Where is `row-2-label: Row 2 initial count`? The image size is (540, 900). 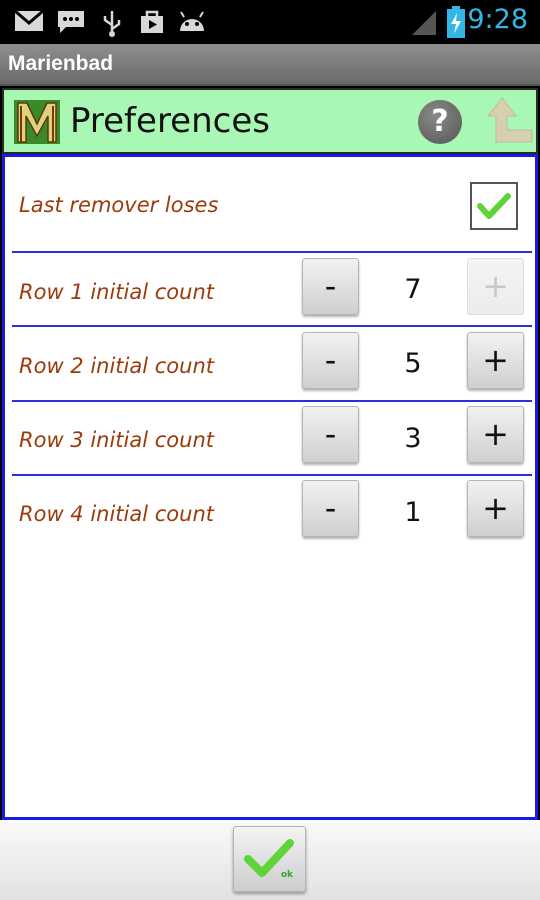 row-2-label: Row 2 initial count is located at coordinates (116, 366).